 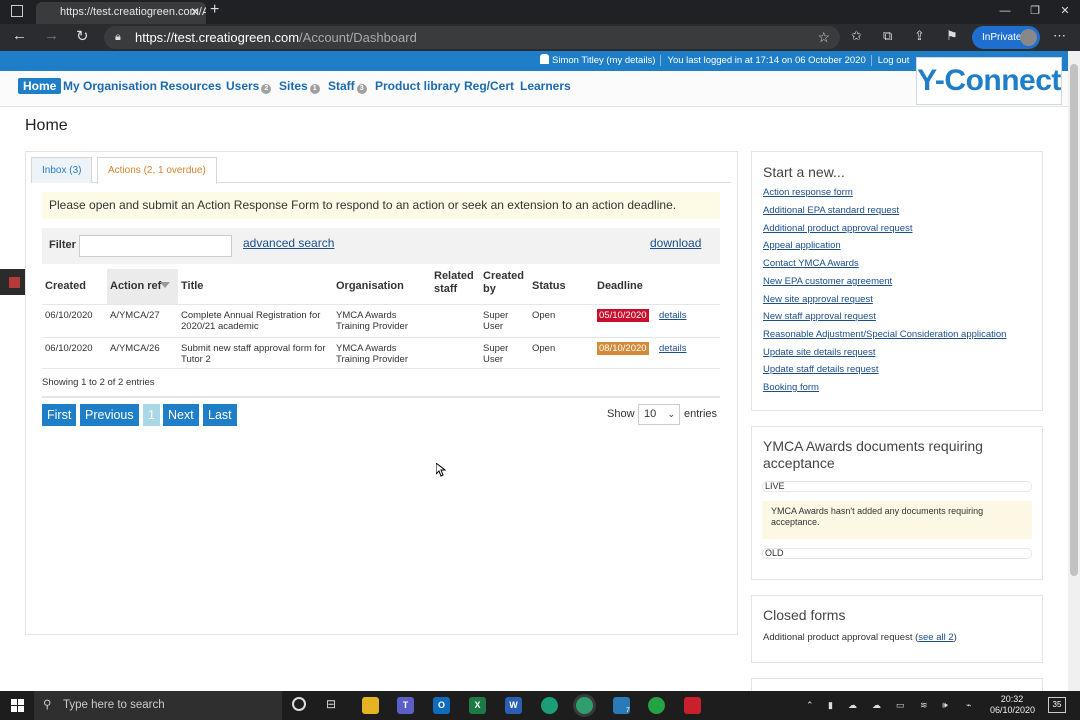 What do you see at coordinates (82, 36) in the screenshot?
I see `refresh-icon: ↻` at bounding box center [82, 36].